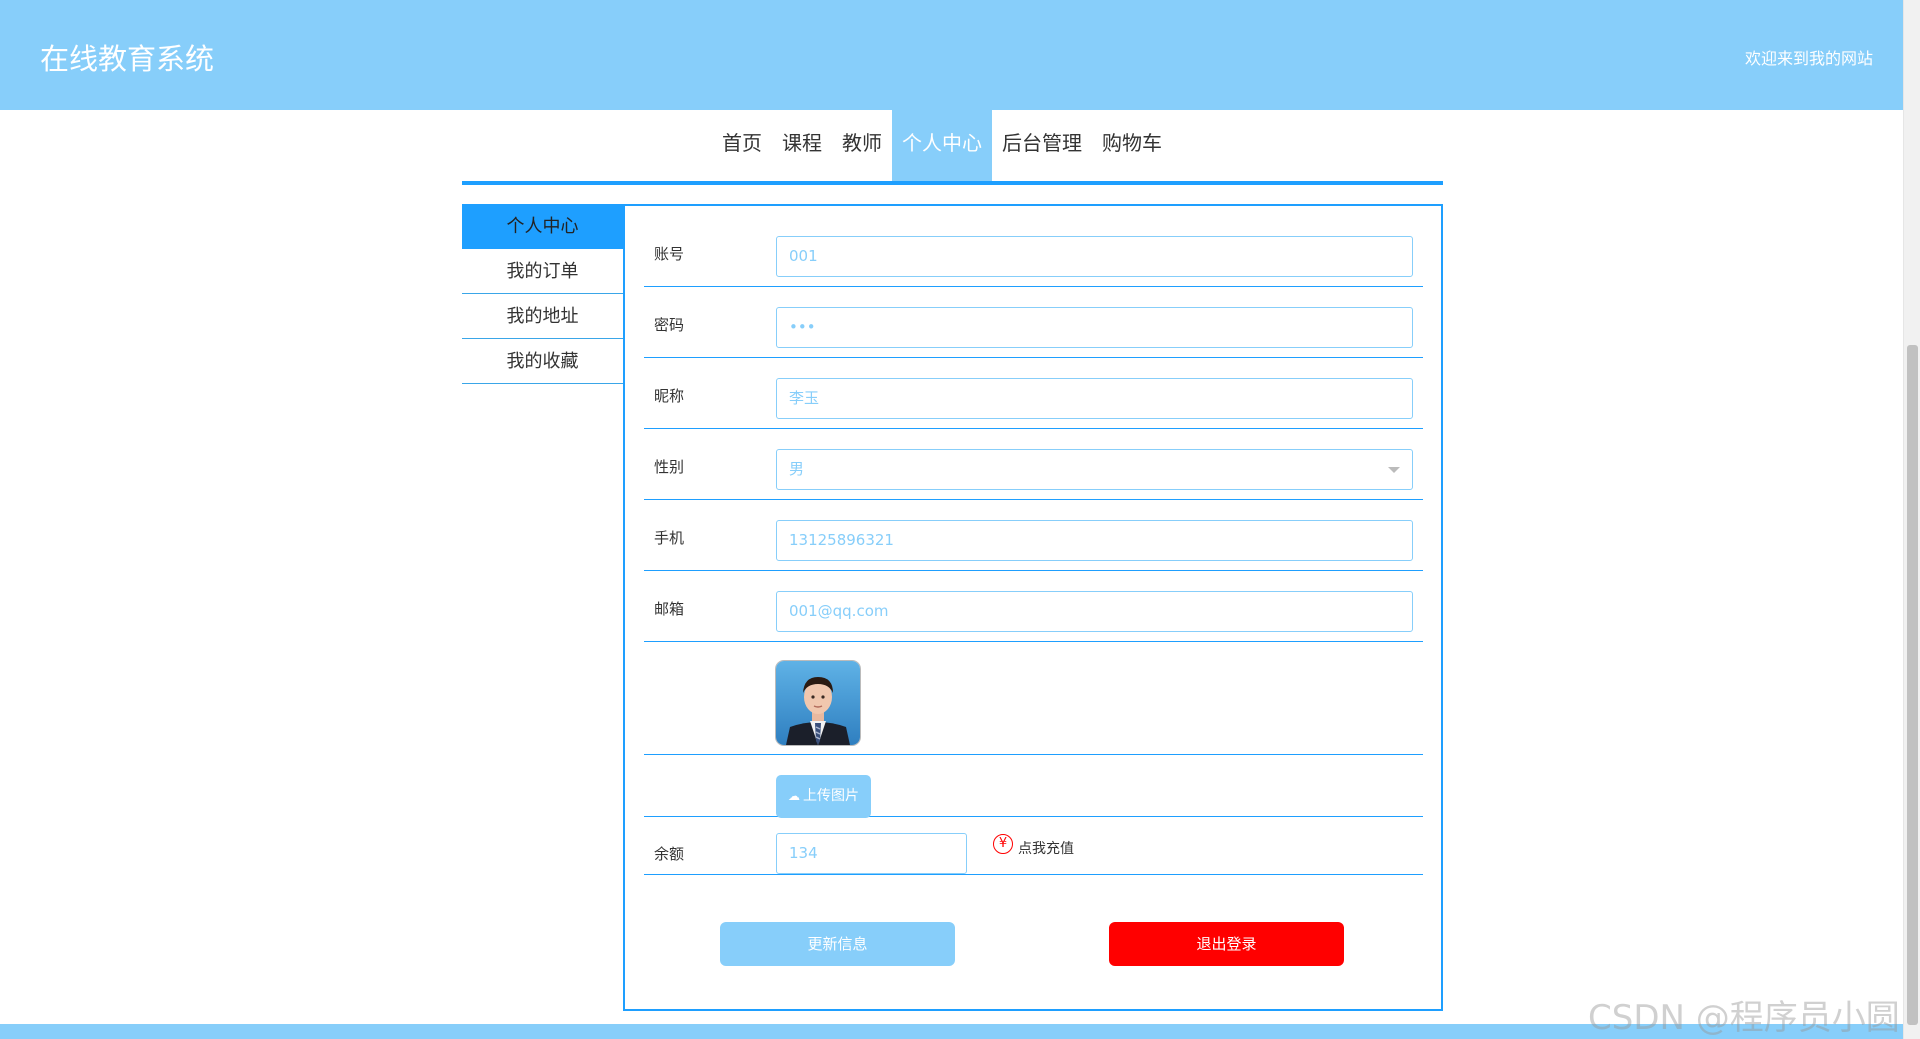 Image resolution: width=1920 pixels, height=1039 pixels. Describe the element at coordinates (542, 316) in the screenshot. I see `side-item-my-address: 我的地址` at that location.